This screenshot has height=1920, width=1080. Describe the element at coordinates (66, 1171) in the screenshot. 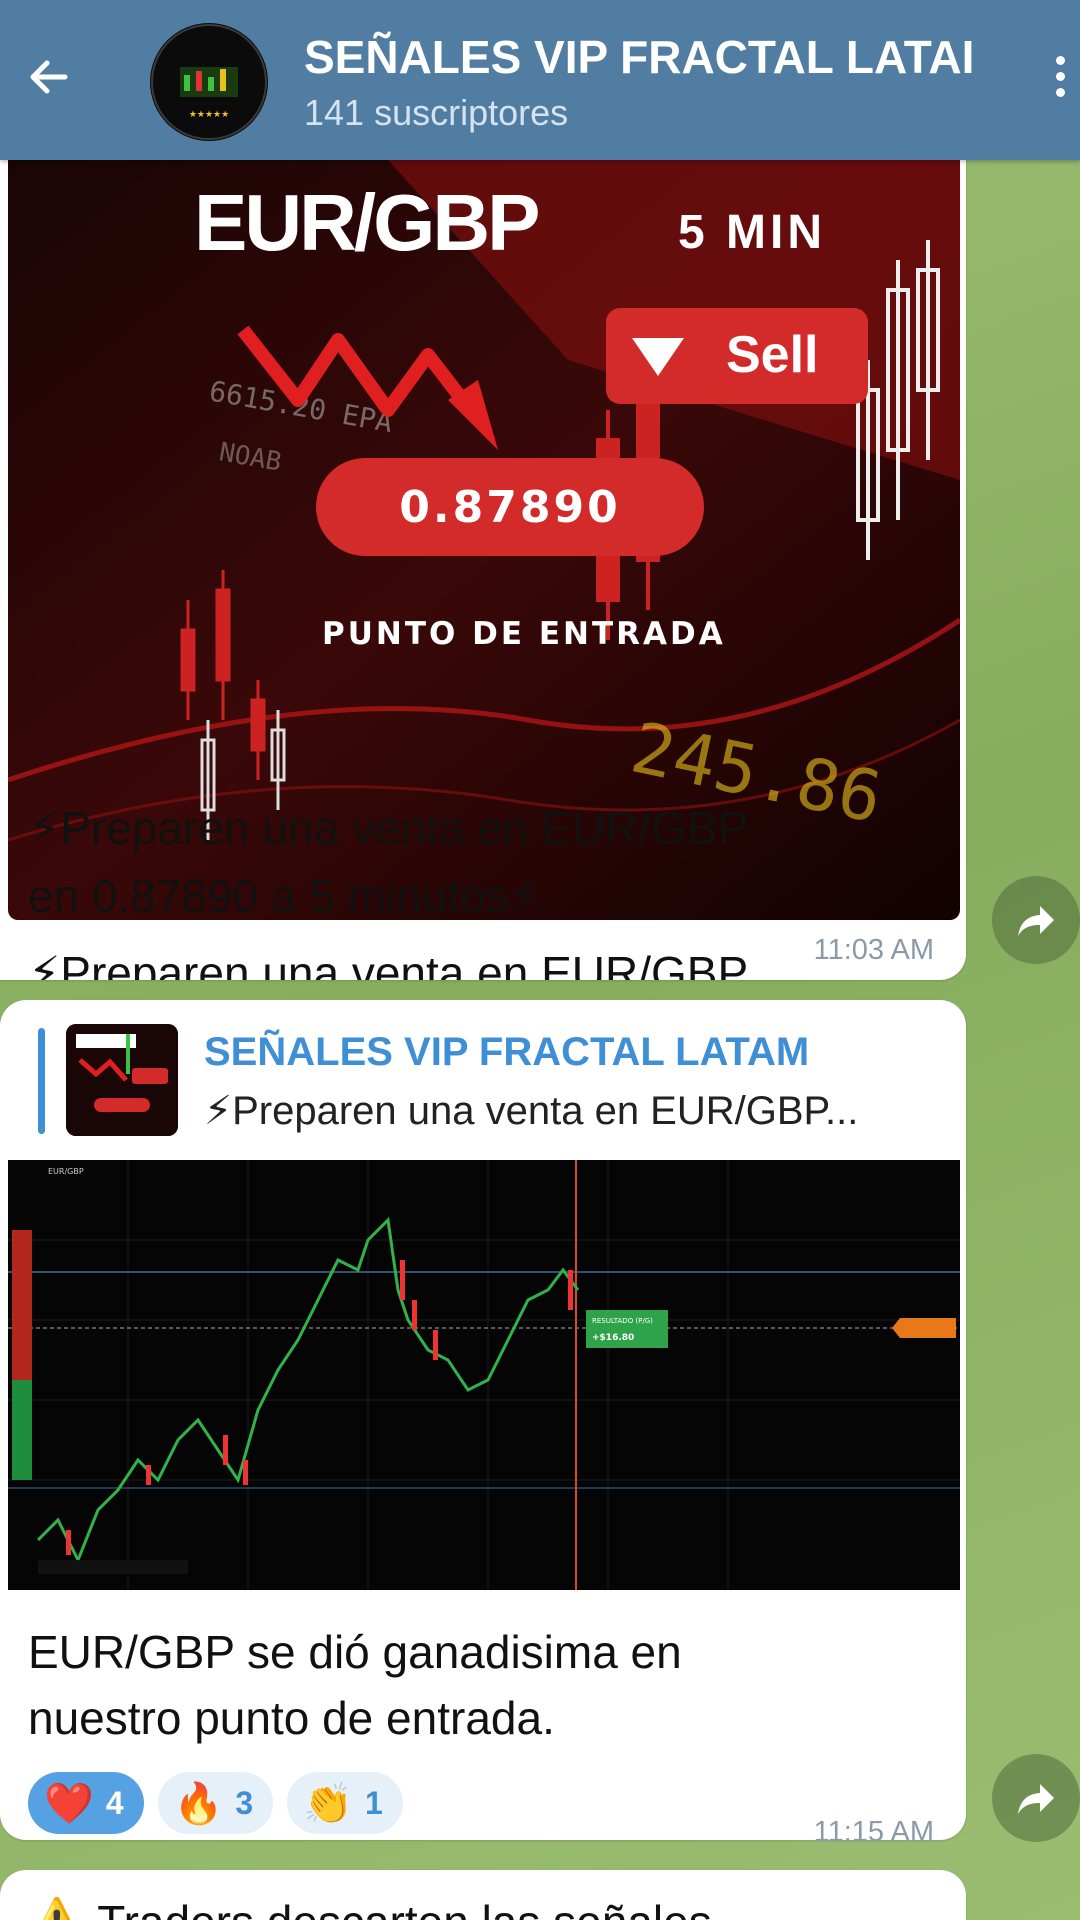

I see `chart-pair-label: EUR/GBP` at that location.